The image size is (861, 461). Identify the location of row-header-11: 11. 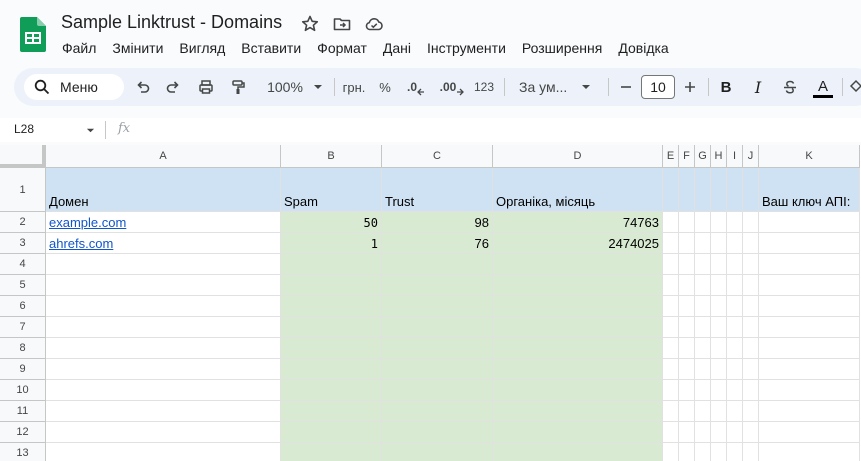
(23, 411).